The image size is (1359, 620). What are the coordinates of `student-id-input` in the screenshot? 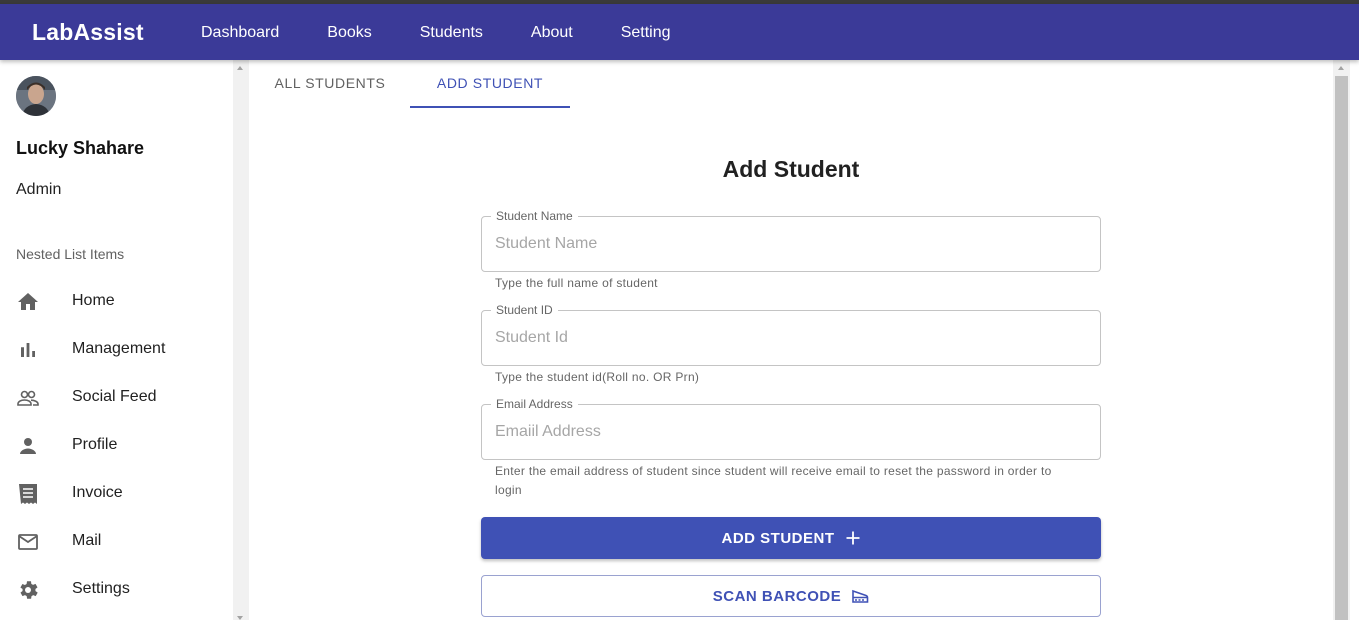 It's located at (790, 338).